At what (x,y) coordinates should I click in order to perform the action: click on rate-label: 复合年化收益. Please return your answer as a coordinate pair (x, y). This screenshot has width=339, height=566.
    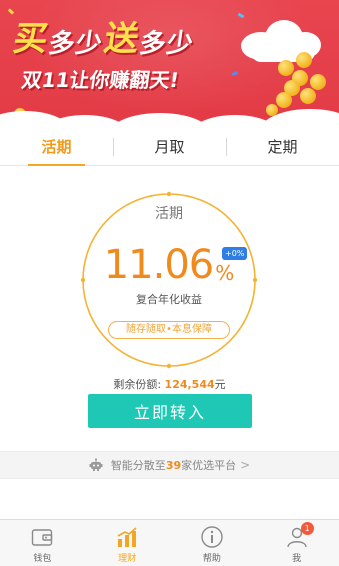
    Looking at the image, I should click on (169, 299).